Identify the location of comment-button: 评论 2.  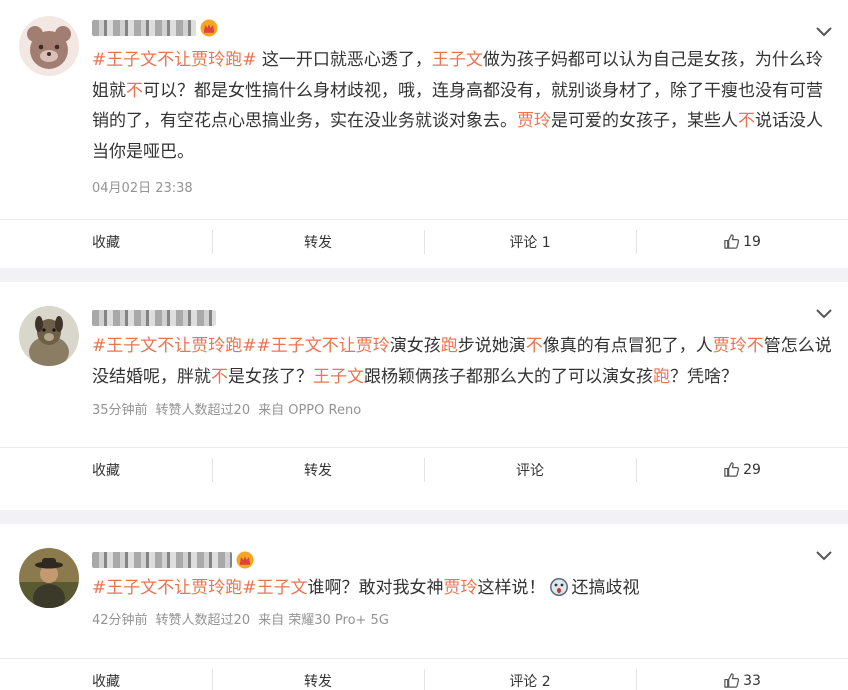
(530, 674).